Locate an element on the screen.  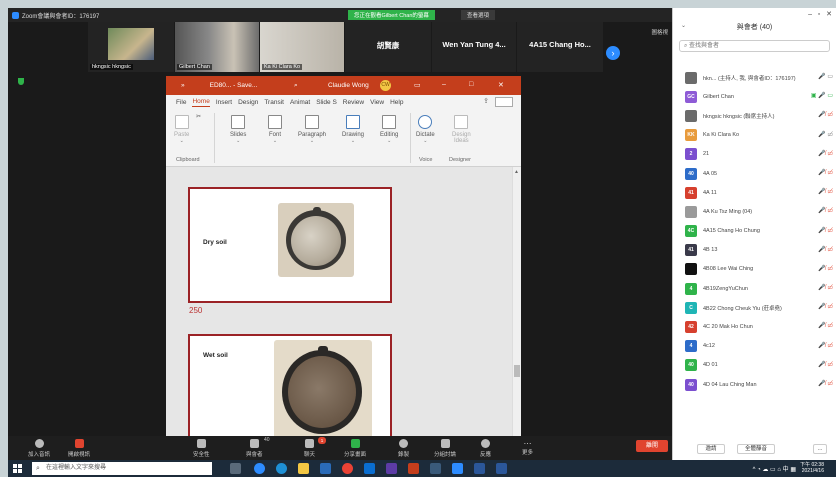
scroll-up-icon: ▲ is located at coordinates (516, 172).